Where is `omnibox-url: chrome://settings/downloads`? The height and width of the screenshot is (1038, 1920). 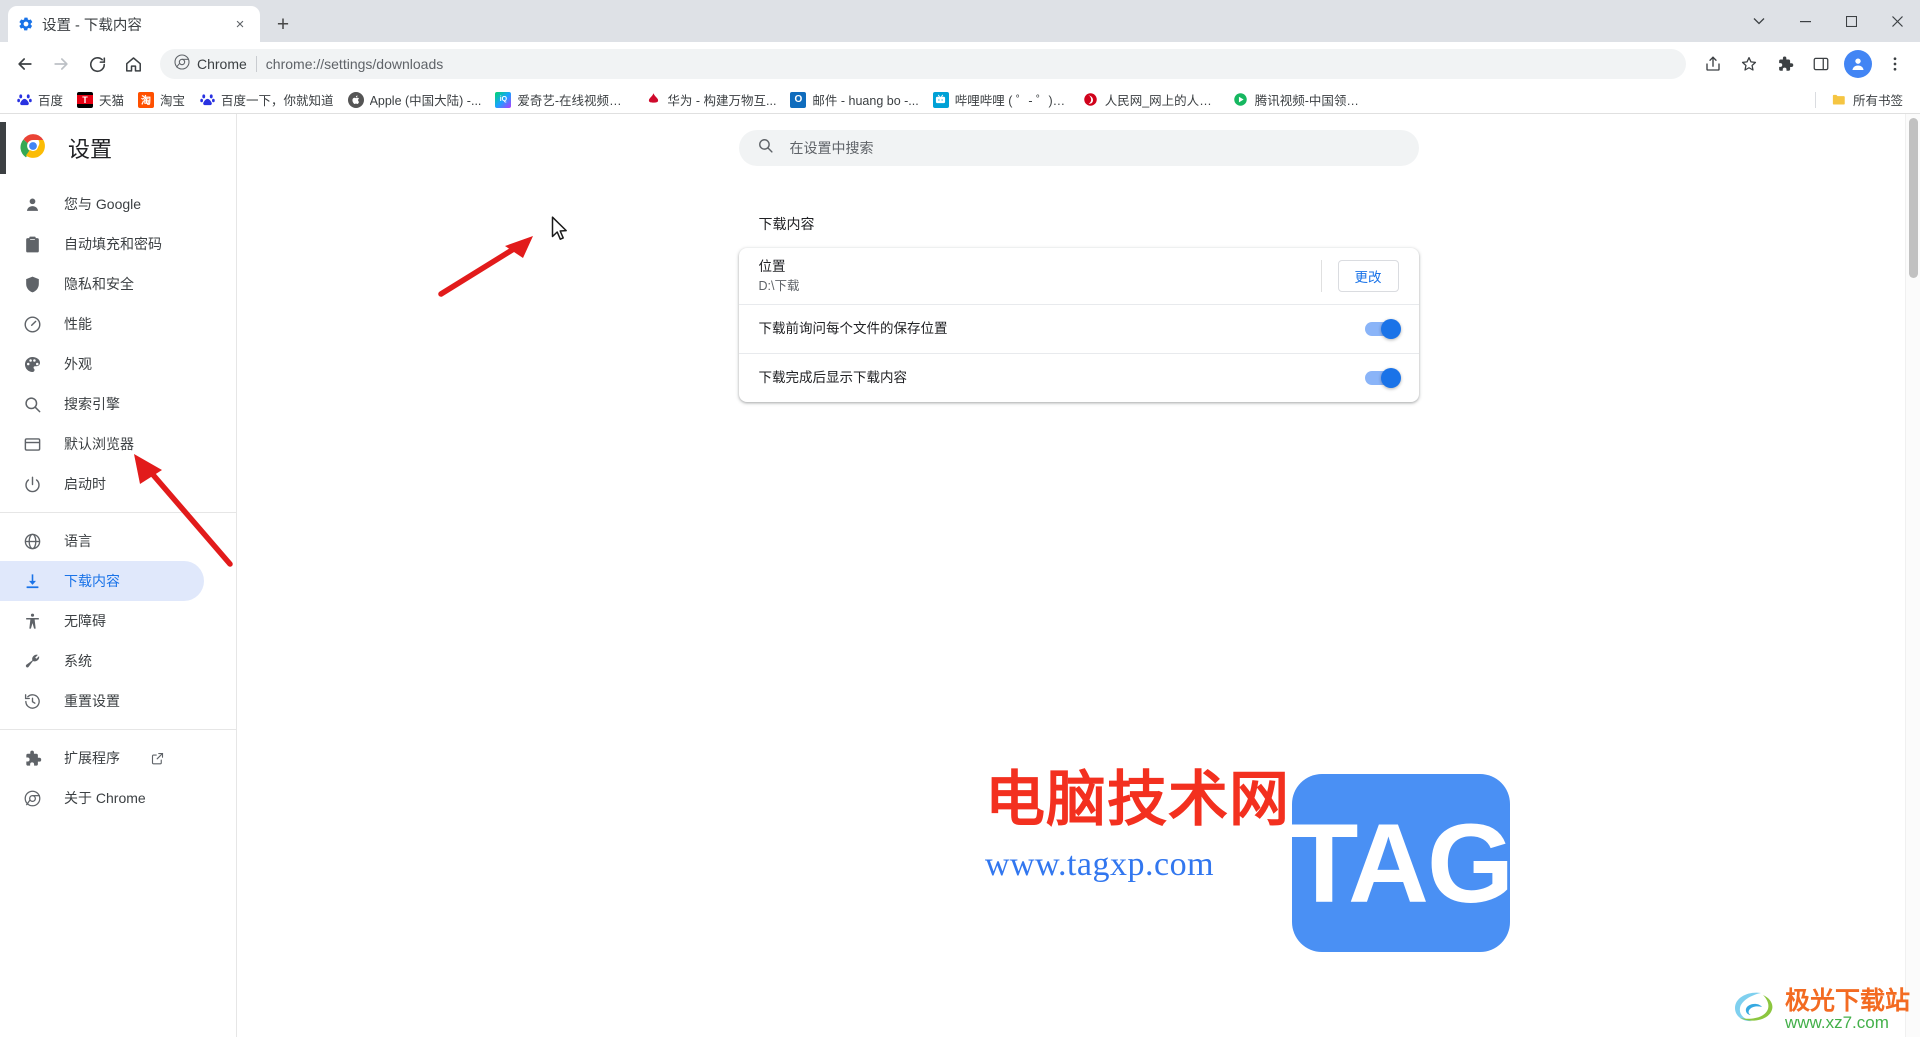 omnibox-url: chrome://settings/downloads is located at coordinates (354, 64).